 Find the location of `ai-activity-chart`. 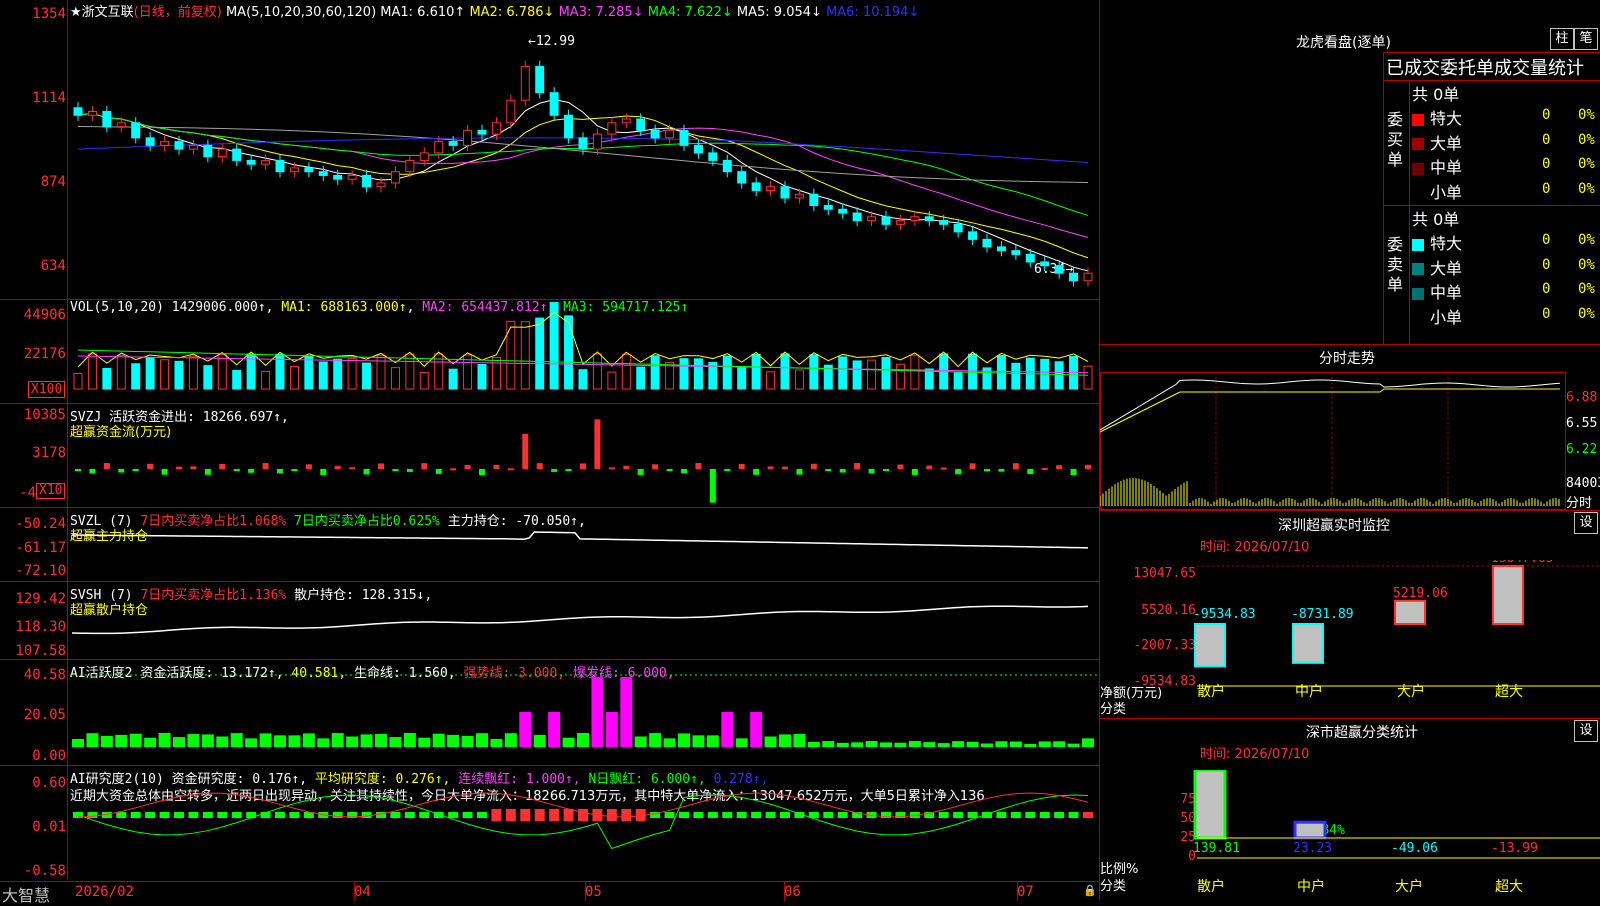

ai-activity-chart is located at coordinates (550, 712).